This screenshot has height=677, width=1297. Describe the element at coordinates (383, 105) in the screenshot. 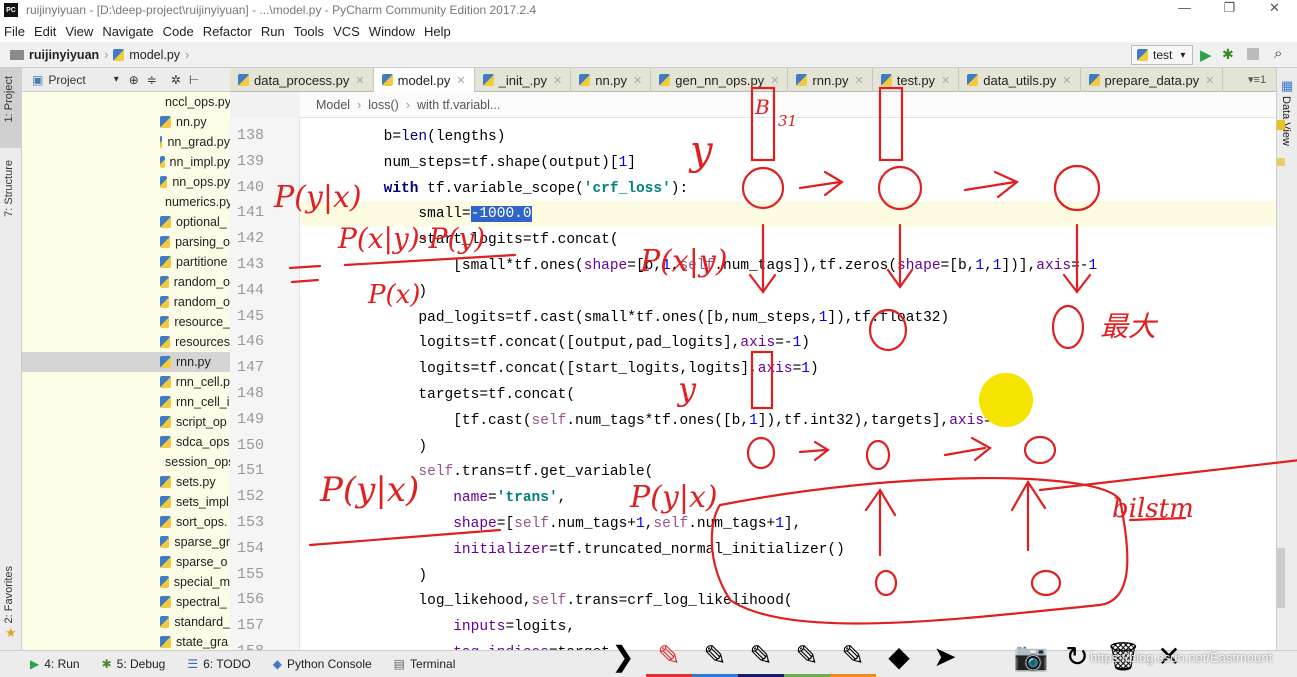

I see `breadcrumb-item: loss()` at that location.